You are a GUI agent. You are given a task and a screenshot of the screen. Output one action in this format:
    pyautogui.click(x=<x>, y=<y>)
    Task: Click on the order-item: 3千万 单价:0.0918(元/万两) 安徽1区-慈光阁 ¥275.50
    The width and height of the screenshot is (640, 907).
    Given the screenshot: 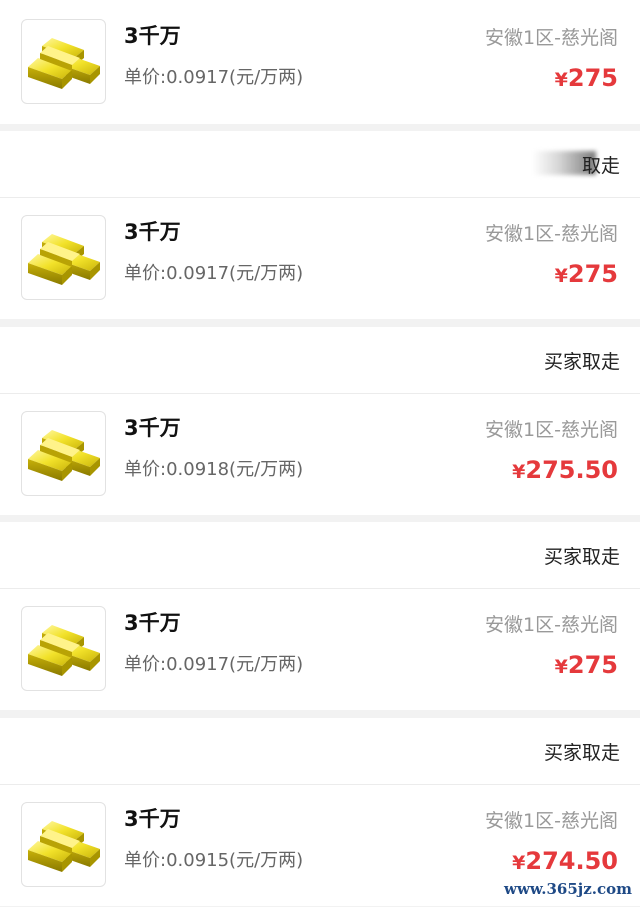 What is the action you would take?
    pyautogui.click(x=320, y=454)
    